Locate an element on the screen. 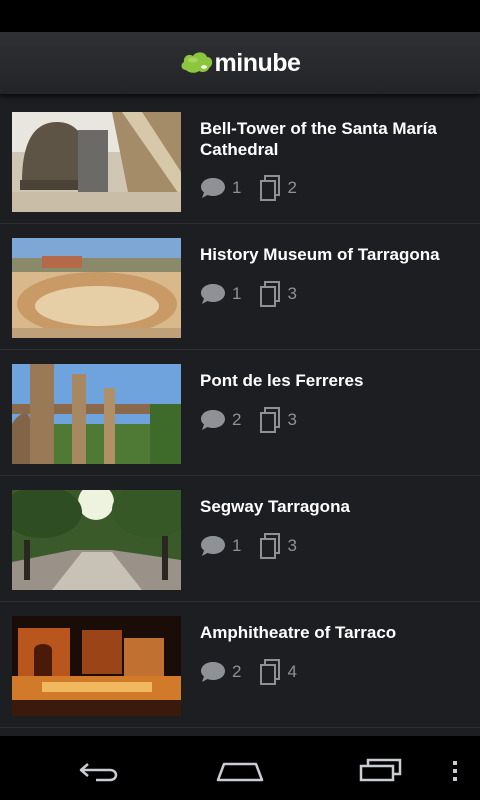 The height and width of the screenshot is (800, 480). place-title: History Museum of Tarragona is located at coordinates (320, 254).